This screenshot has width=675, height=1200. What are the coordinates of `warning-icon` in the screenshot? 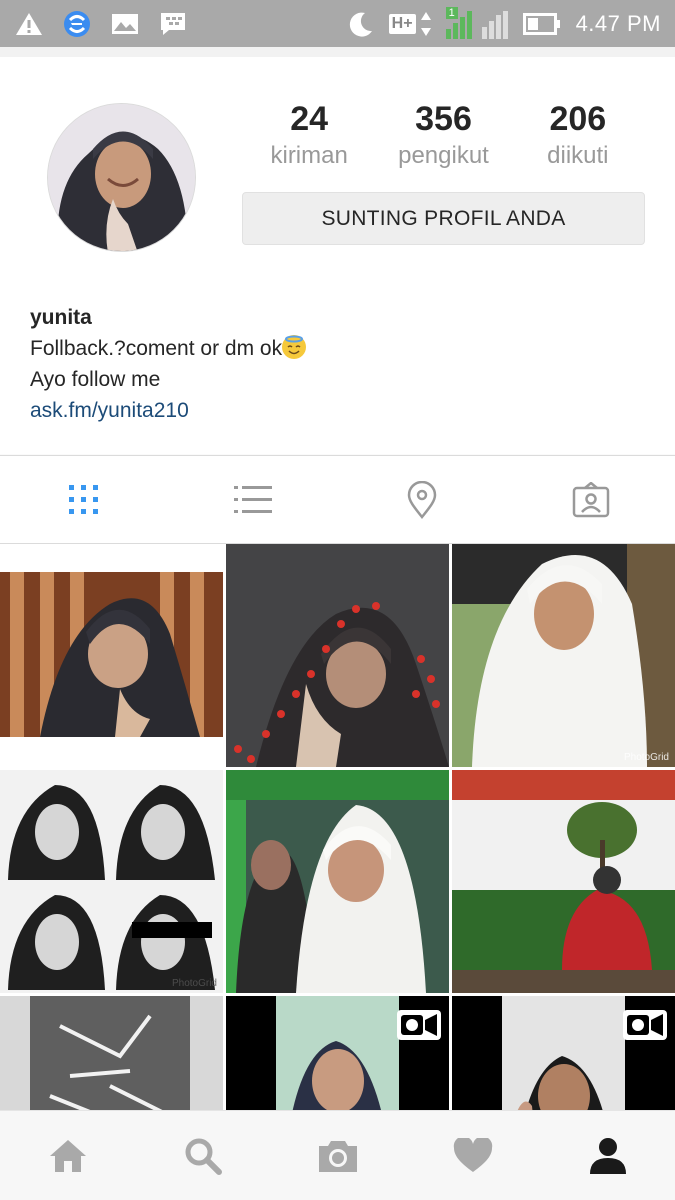 It's located at (29, 24).